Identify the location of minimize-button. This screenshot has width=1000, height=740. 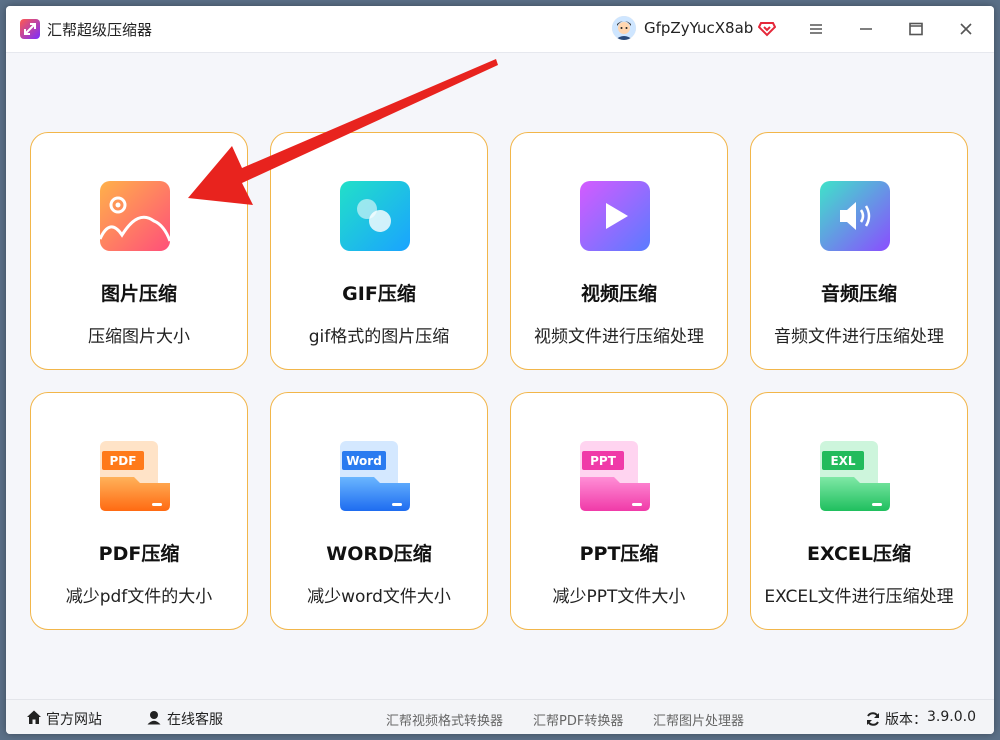
(866, 29).